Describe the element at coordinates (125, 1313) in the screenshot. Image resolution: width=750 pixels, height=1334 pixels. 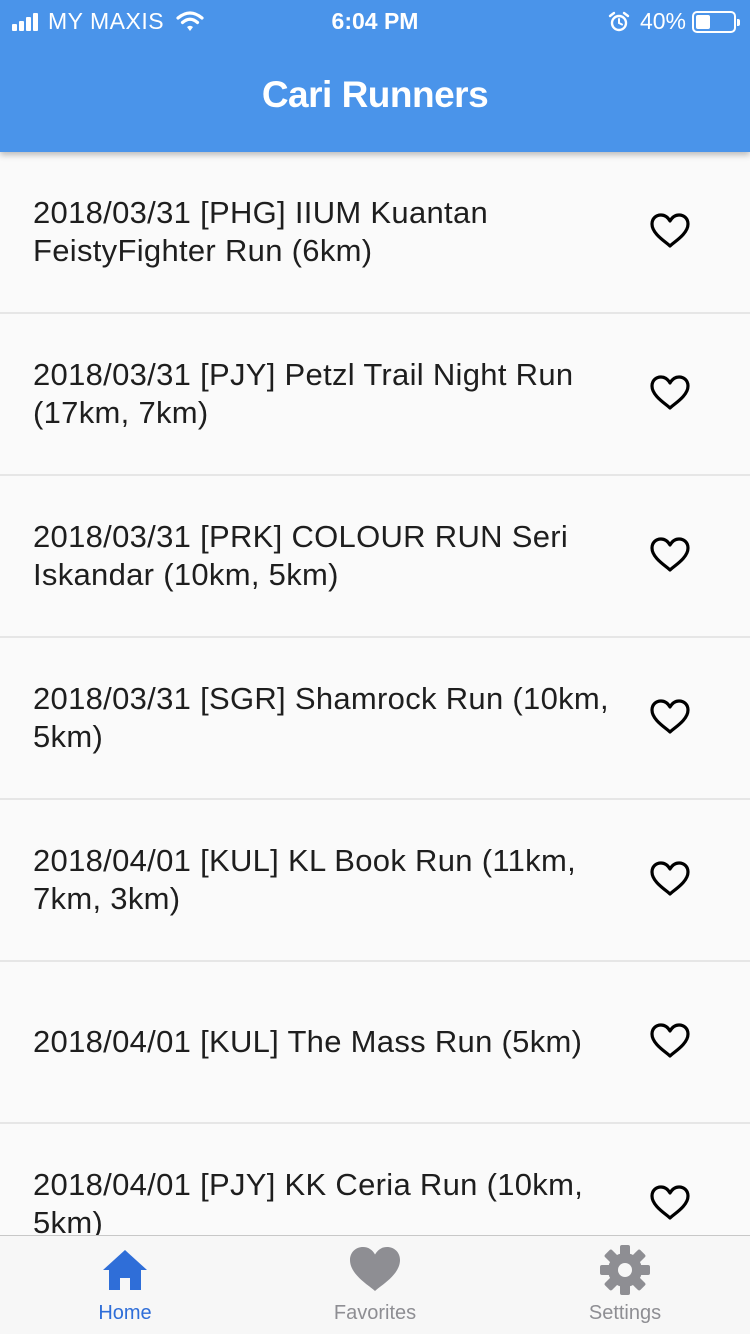
I see `tab-label: Home` at that location.